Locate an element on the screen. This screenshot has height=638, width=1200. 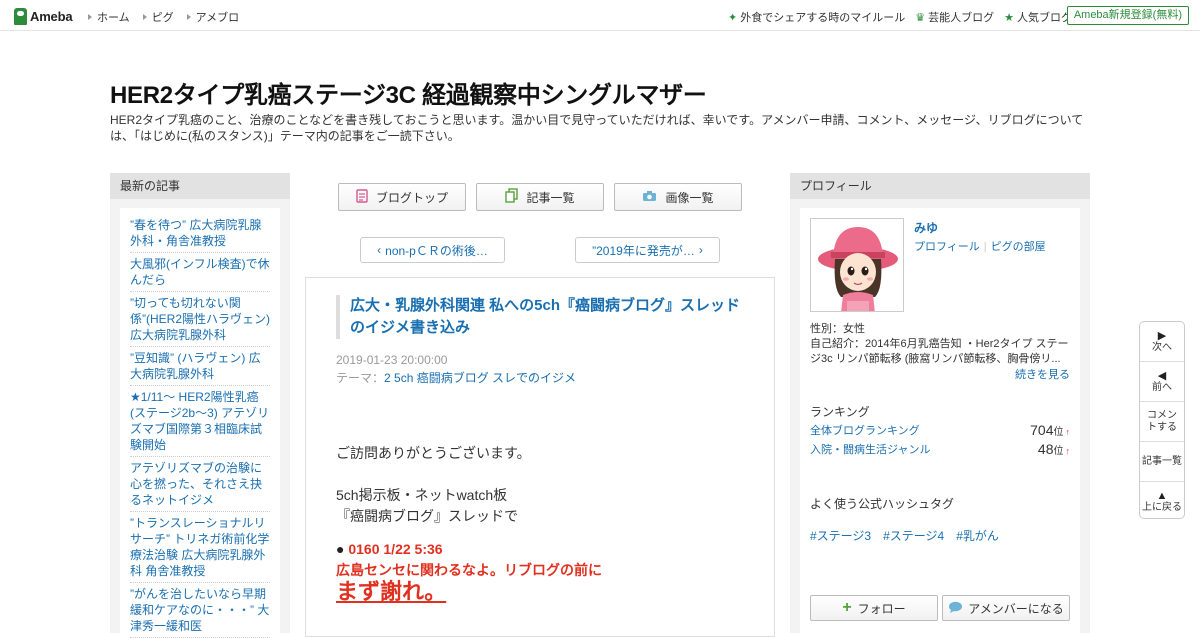
article-list-button: 記事一覧 is located at coordinates (540, 197).